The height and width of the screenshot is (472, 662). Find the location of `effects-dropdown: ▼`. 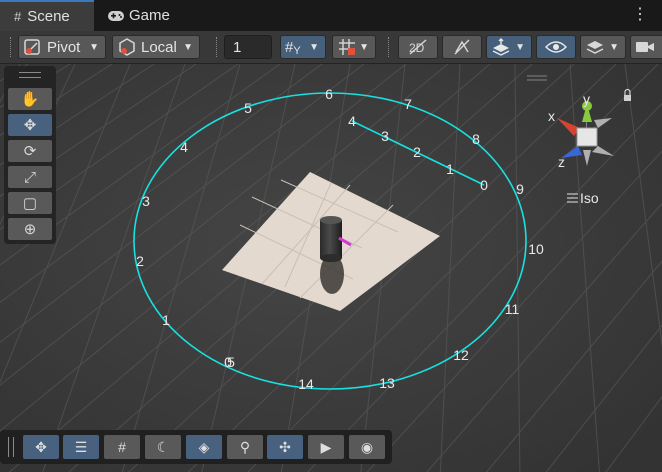

effects-dropdown: ▼ is located at coordinates (509, 47).